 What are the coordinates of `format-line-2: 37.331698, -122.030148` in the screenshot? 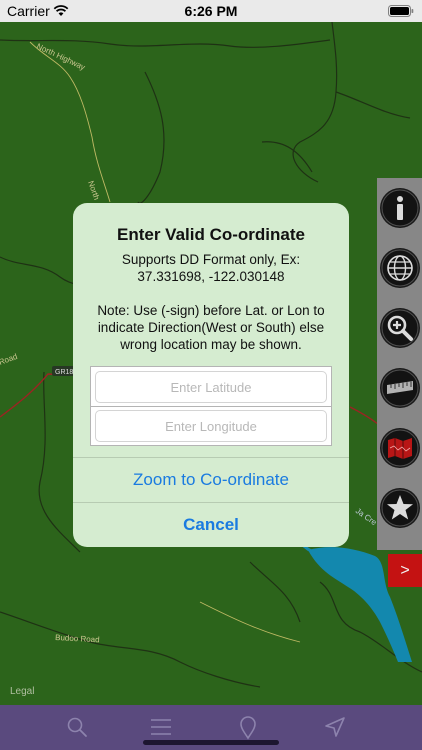 It's located at (211, 276).